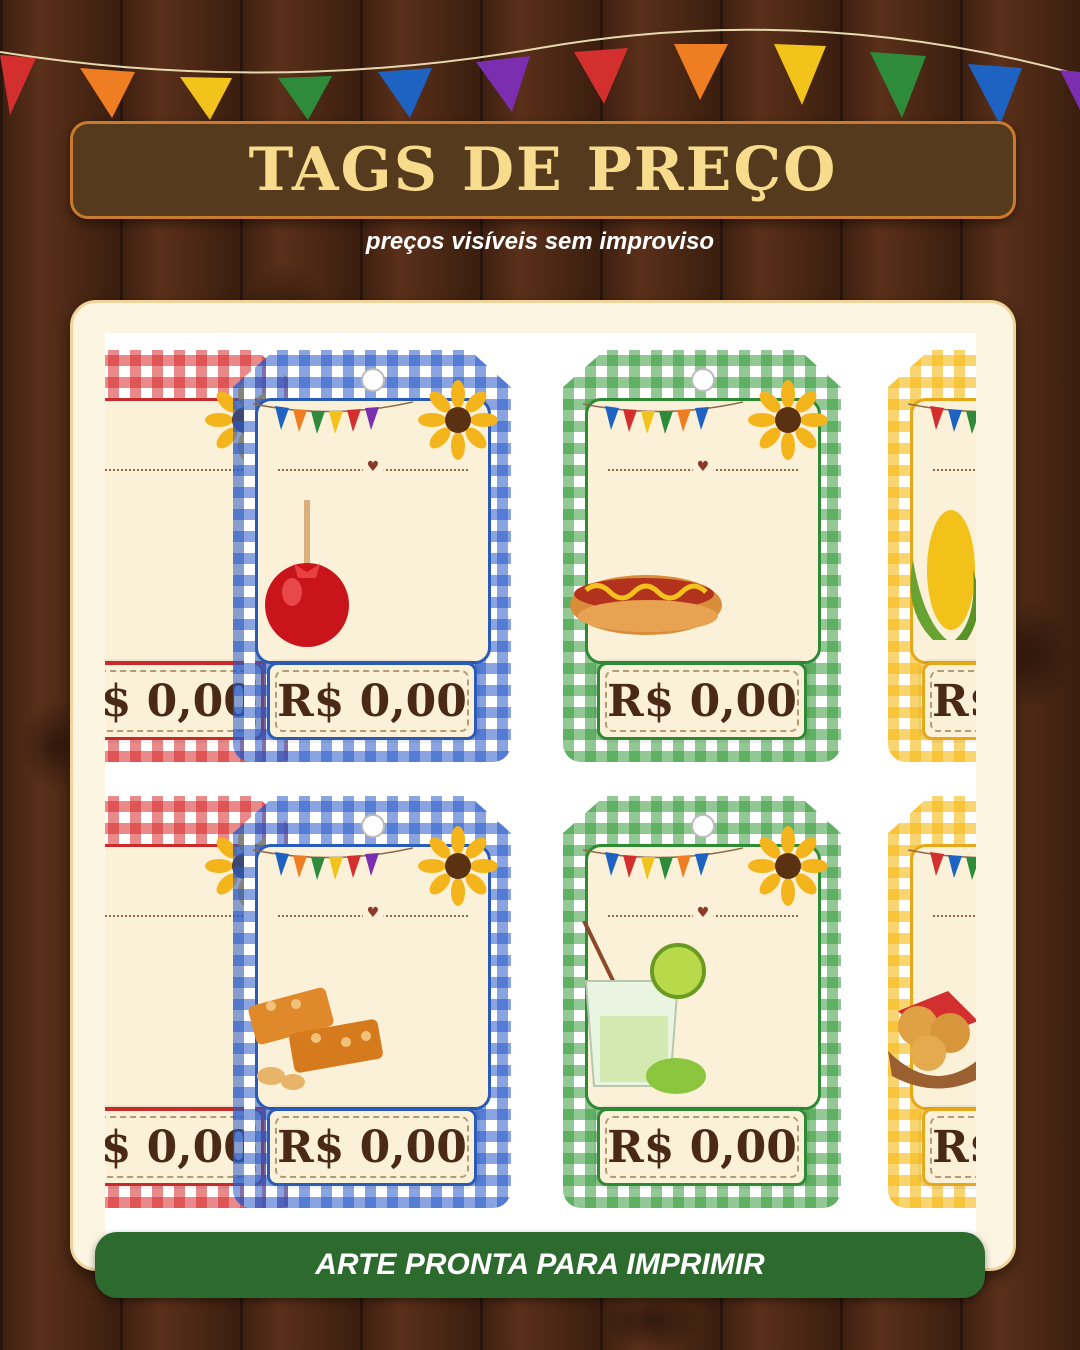 This screenshot has height=1350, width=1080. I want to click on peanut-brittle-icon, so click(315, 1038).